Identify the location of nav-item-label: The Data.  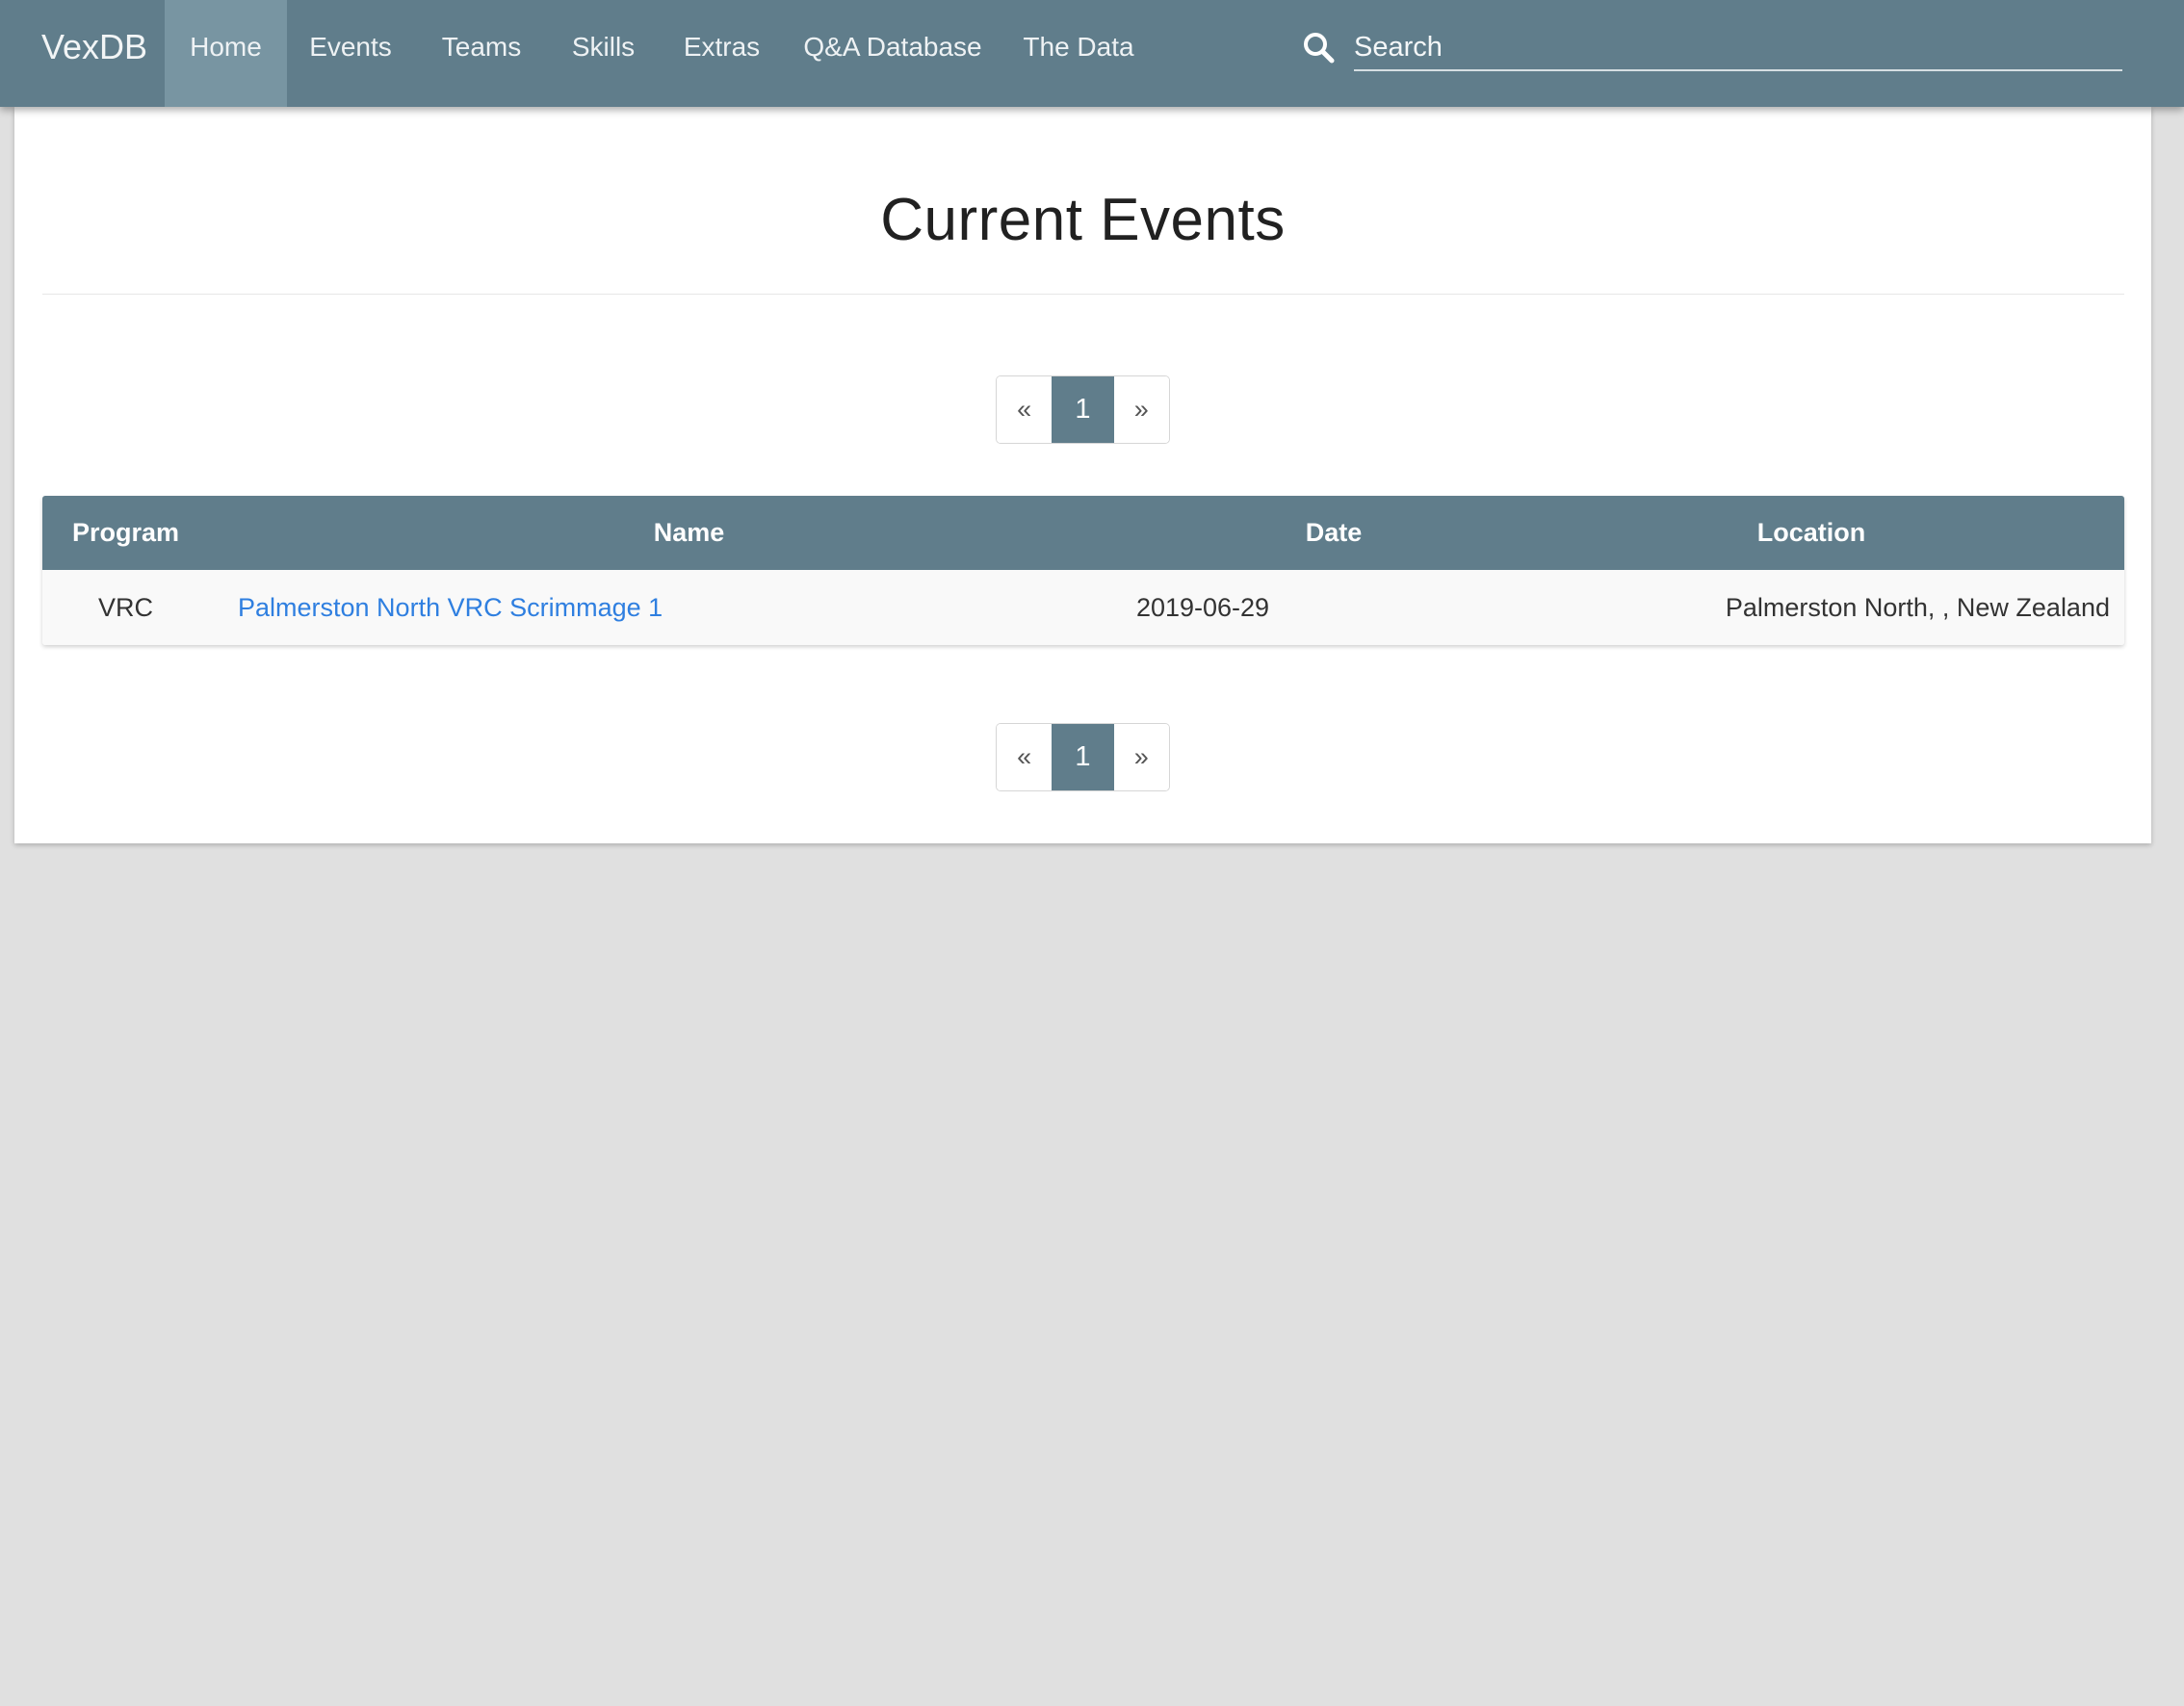
(1078, 47).